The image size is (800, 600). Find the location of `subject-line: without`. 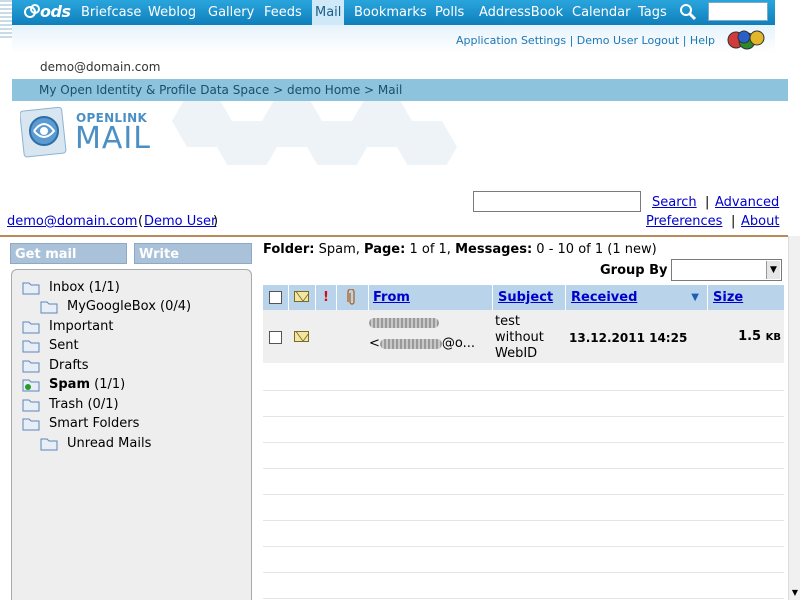

subject-line: without is located at coordinates (519, 337).